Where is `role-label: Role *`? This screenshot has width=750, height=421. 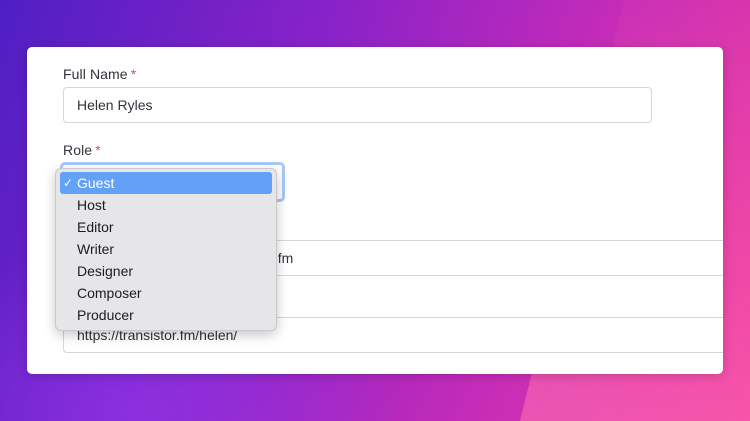 role-label: Role * is located at coordinates (82, 150).